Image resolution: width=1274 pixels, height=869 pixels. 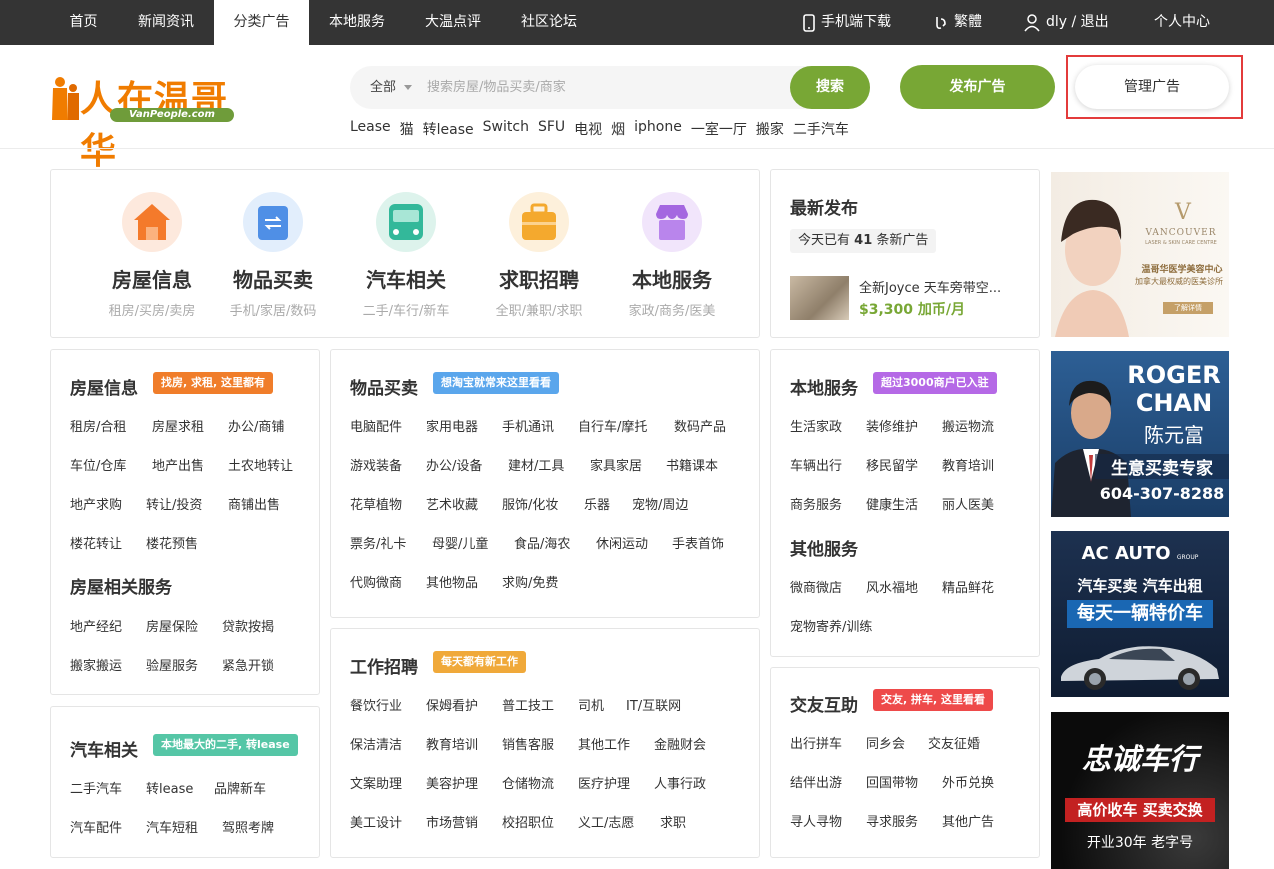 I want to click on goods-link: 手机通讯, so click(x=528, y=425).